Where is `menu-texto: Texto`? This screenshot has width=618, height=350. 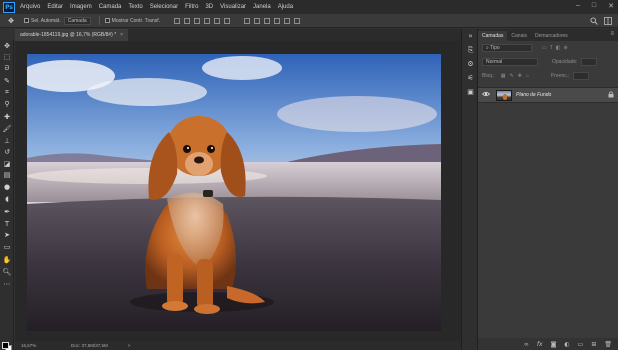
menu-texto: Texto is located at coordinates (135, 7).